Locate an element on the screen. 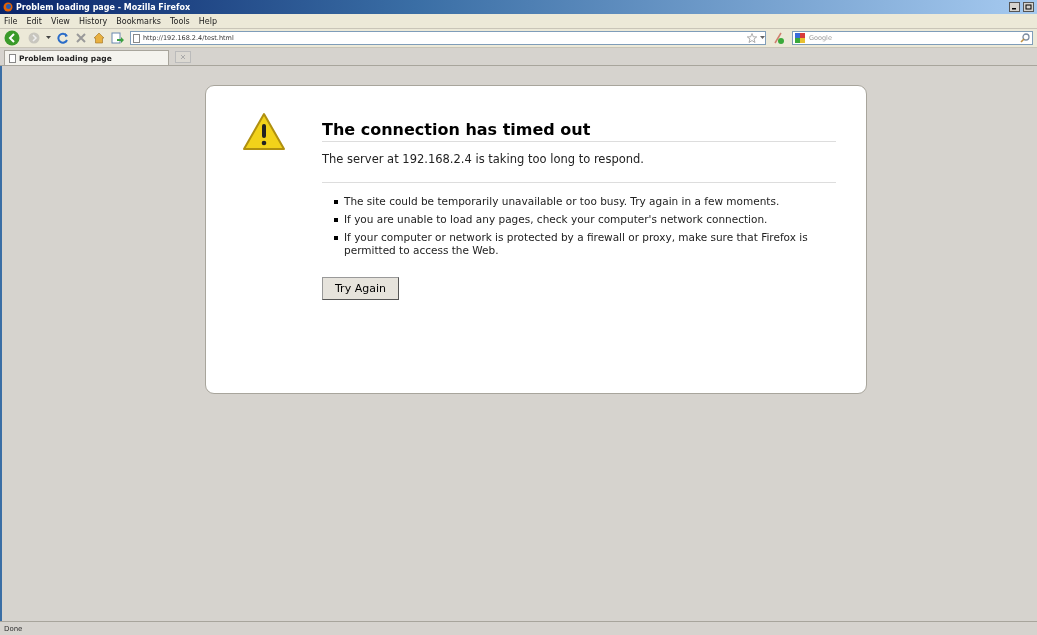 This screenshot has width=1037, height=635. reload-icon is located at coordinates (63, 38).